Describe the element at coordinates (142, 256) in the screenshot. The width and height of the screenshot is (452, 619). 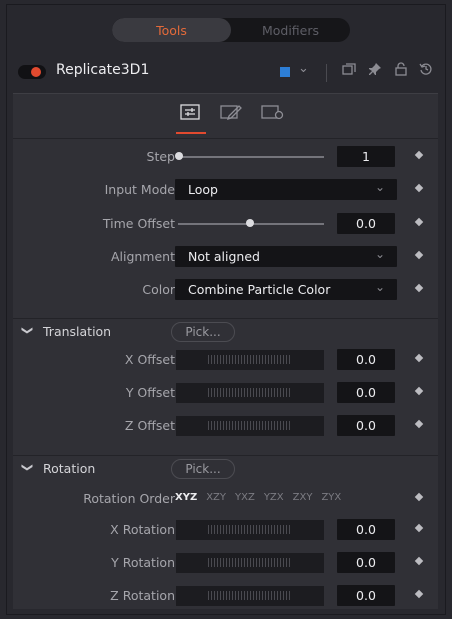
I see `alignment-label: Alignment` at that location.